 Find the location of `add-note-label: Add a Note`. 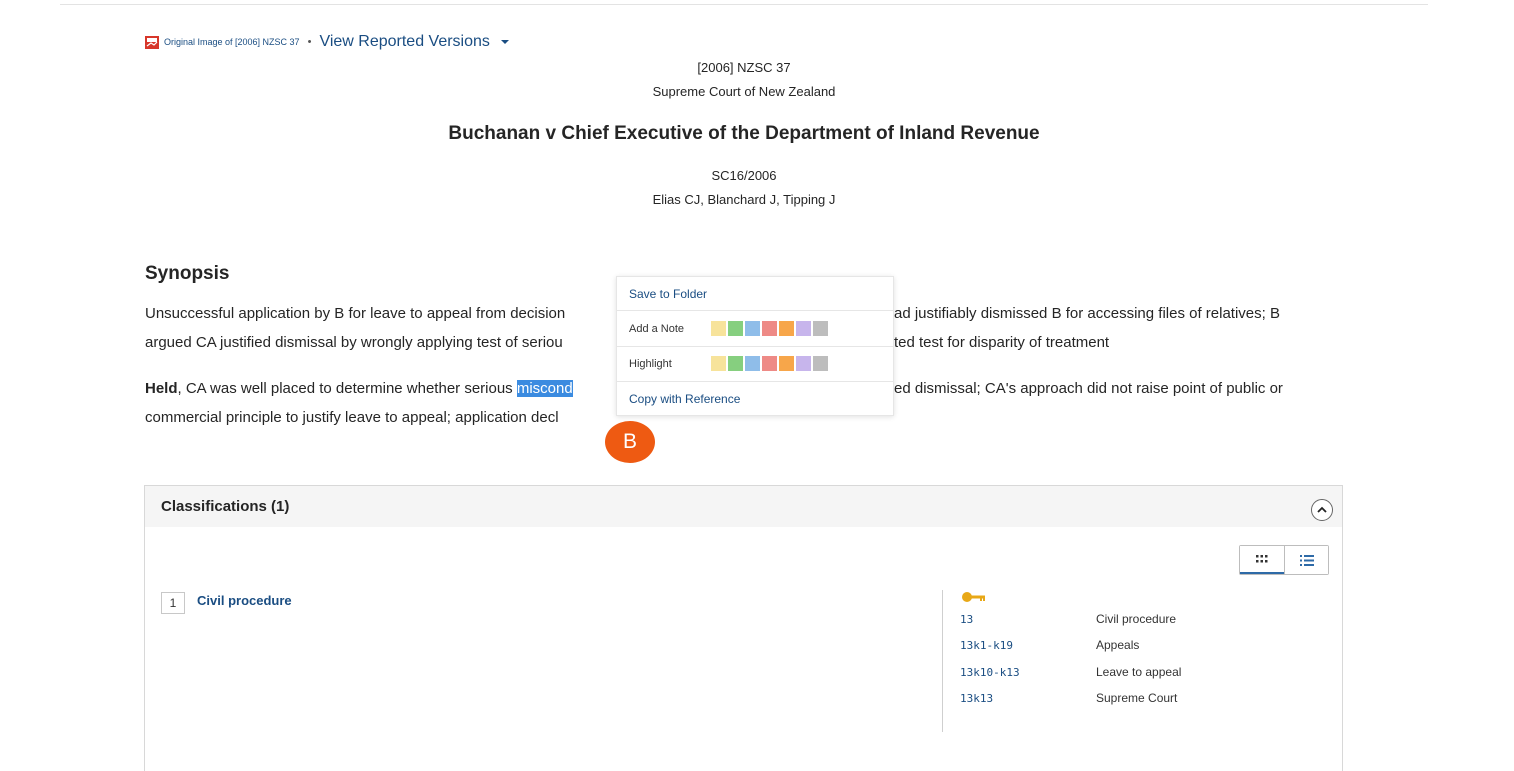

add-note-label: Add a Note is located at coordinates (657, 328).